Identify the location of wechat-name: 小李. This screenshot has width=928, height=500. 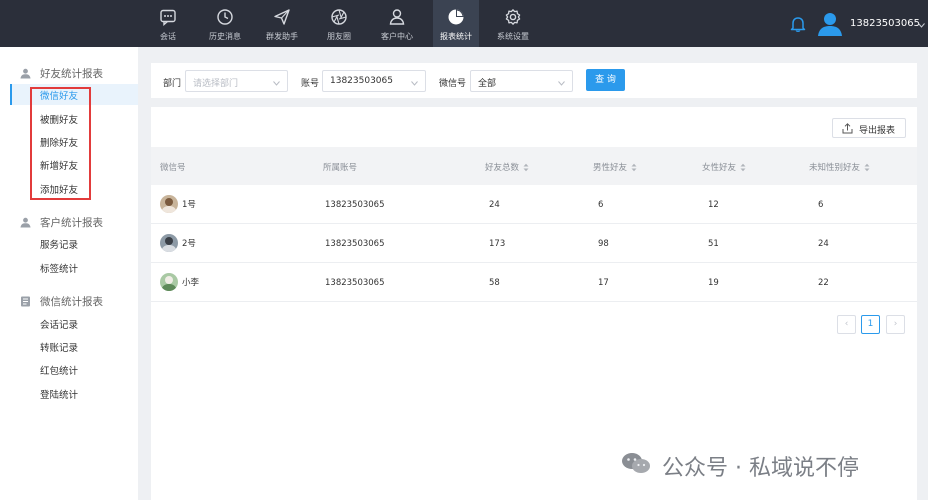
(191, 283).